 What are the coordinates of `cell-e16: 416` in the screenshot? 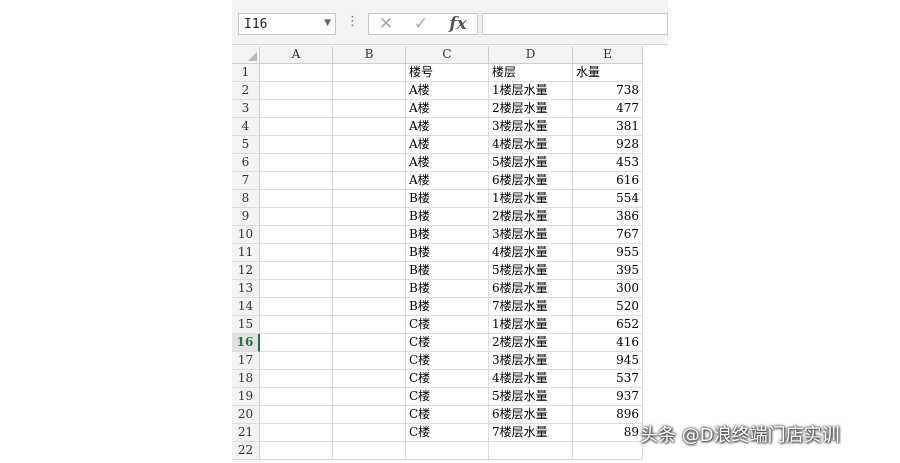 It's located at (608, 343).